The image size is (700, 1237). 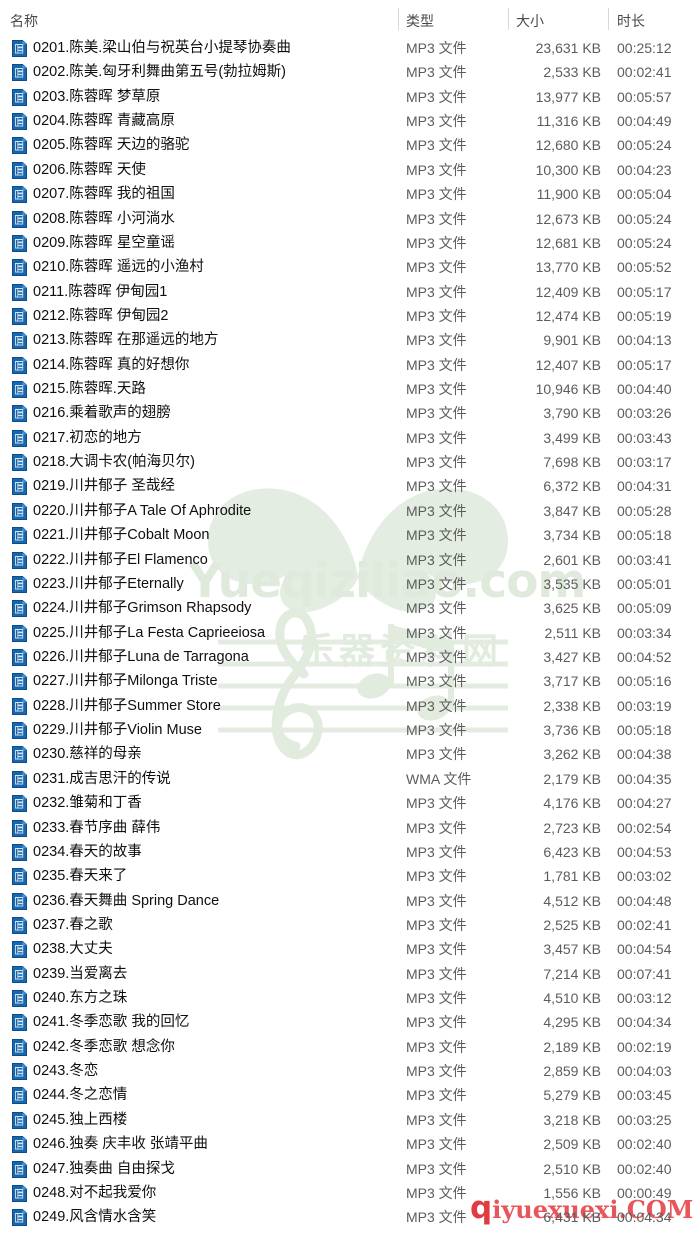 I want to click on table-row: 0242.冬季恋歌 想念你 MP3 文件 2,189 KB 00:02:19, so click(x=350, y=1047).